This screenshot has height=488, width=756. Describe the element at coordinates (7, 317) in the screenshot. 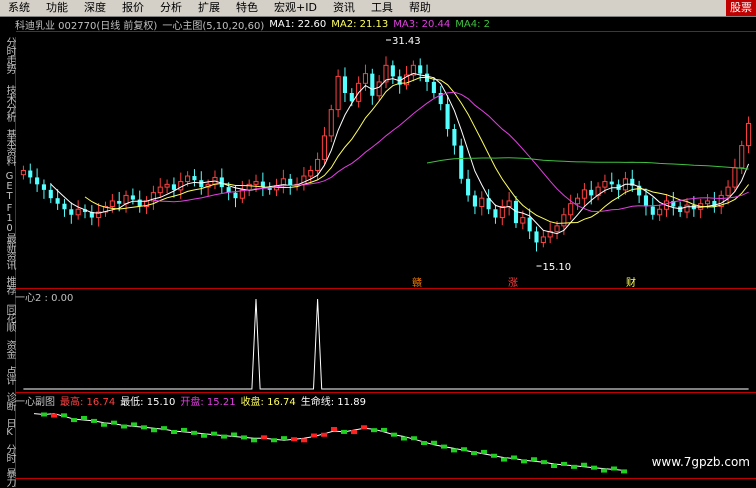

I see `side-btn-ths: 同花顺` at that location.